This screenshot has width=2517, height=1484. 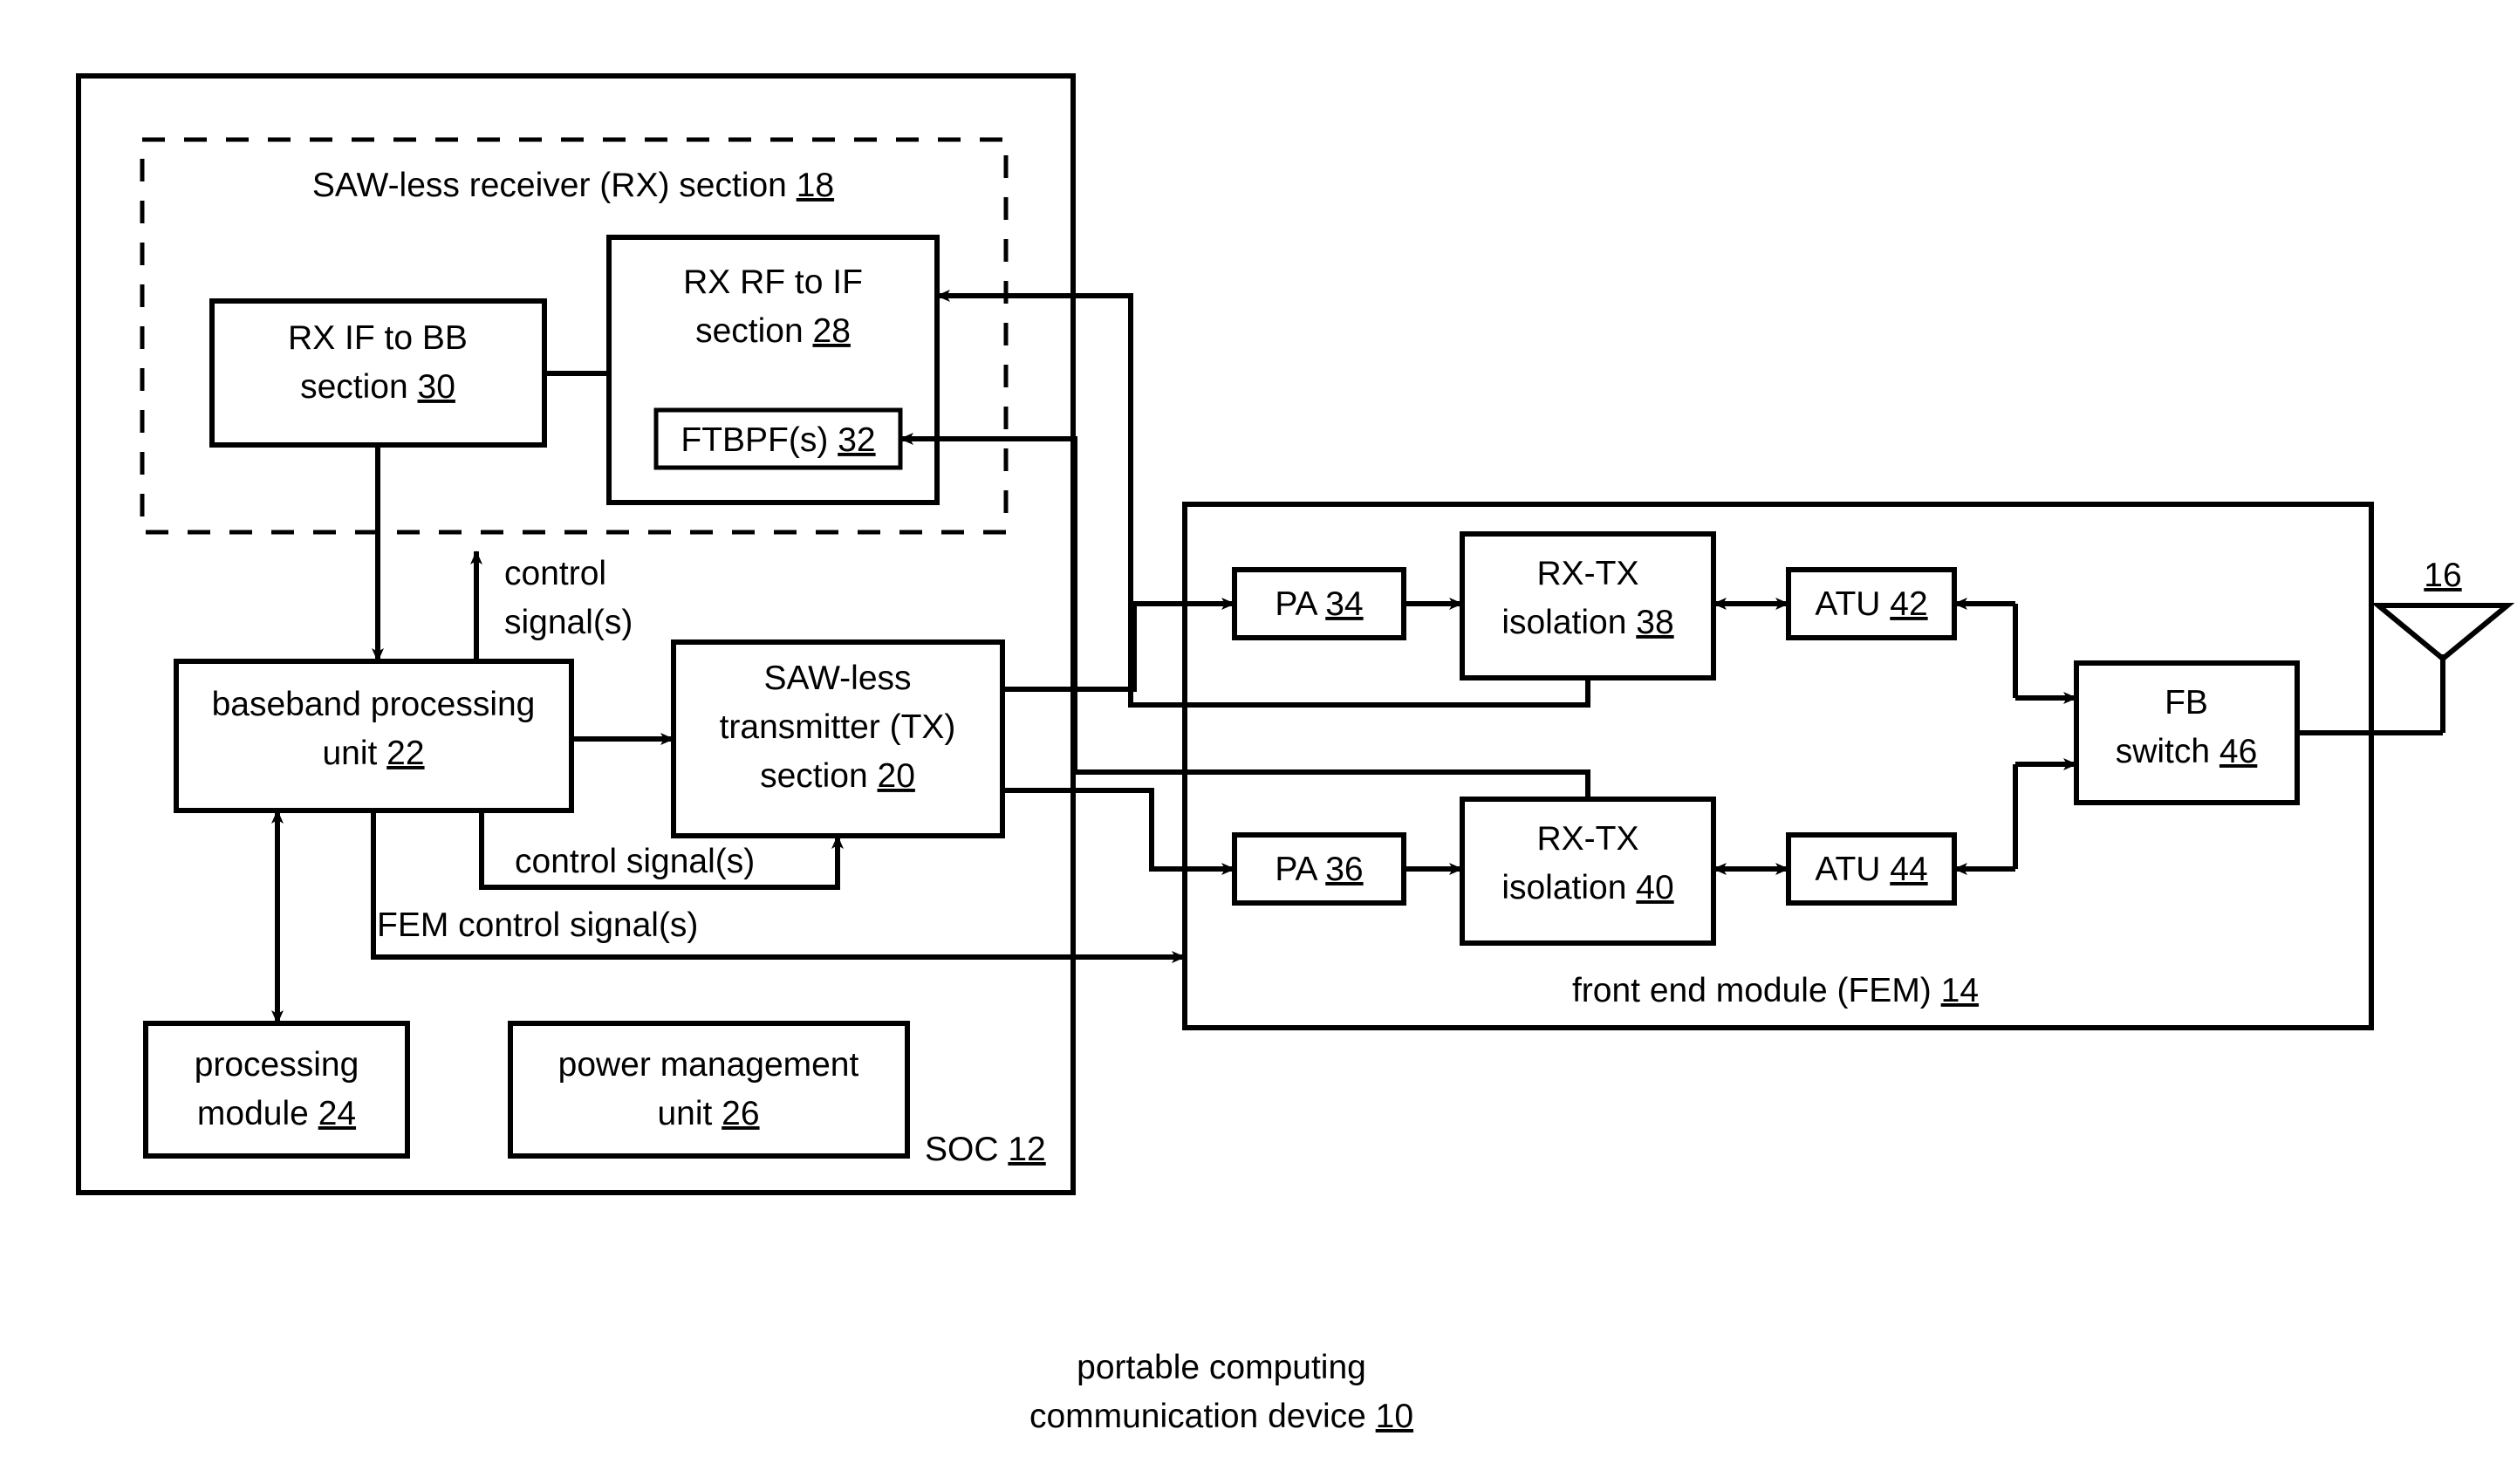 What do you see at coordinates (1319, 869) in the screenshot?
I see `pa-36-label: PA 36` at bounding box center [1319, 869].